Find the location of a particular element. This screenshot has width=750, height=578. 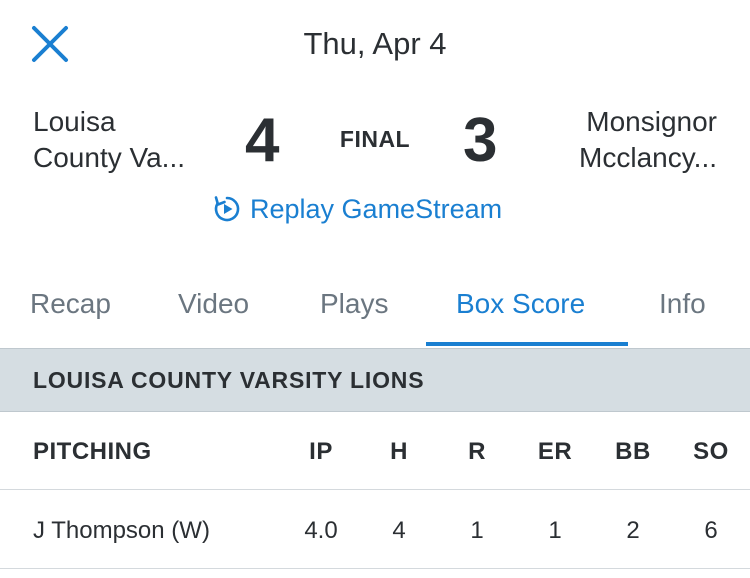

stat-bb: 2 is located at coordinates (633, 530).